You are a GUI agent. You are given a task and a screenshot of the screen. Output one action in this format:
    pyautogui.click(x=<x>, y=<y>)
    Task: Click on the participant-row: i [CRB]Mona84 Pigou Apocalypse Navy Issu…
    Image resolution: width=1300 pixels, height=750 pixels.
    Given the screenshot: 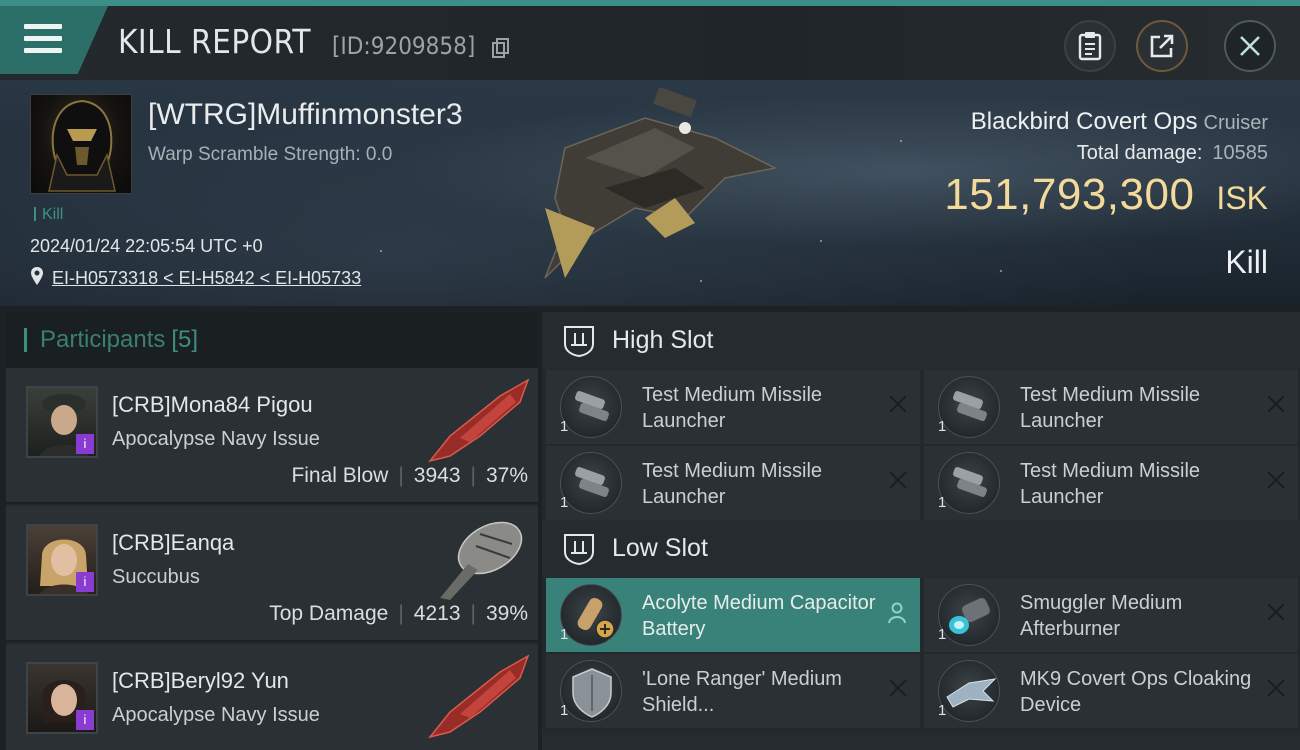 What is the action you would take?
    pyautogui.click(x=272, y=436)
    